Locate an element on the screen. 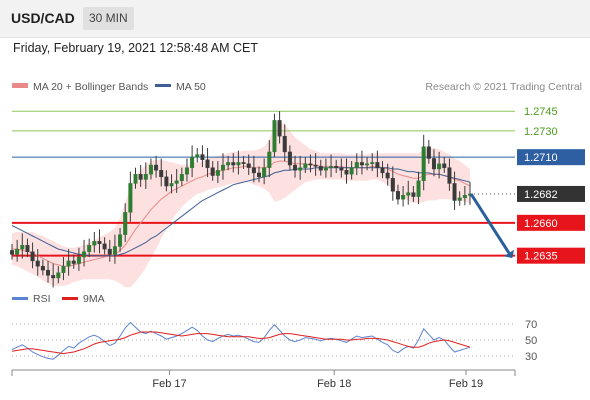 The height and width of the screenshot is (400, 590). ma20-legend-label: MA 20 + Bollinger Bands is located at coordinates (90, 87).